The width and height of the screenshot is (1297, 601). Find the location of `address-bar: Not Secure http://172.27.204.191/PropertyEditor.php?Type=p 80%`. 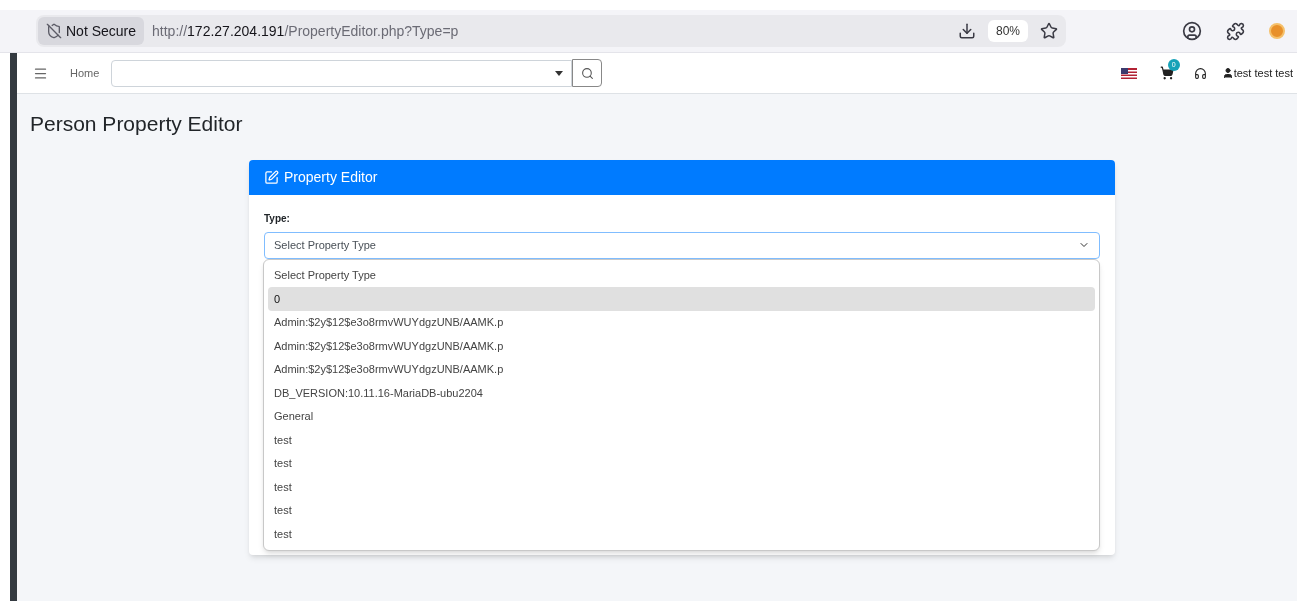

address-bar: Not Secure http://172.27.204.191/PropertyEditor.php?Type=p 80% is located at coordinates (551, 31).